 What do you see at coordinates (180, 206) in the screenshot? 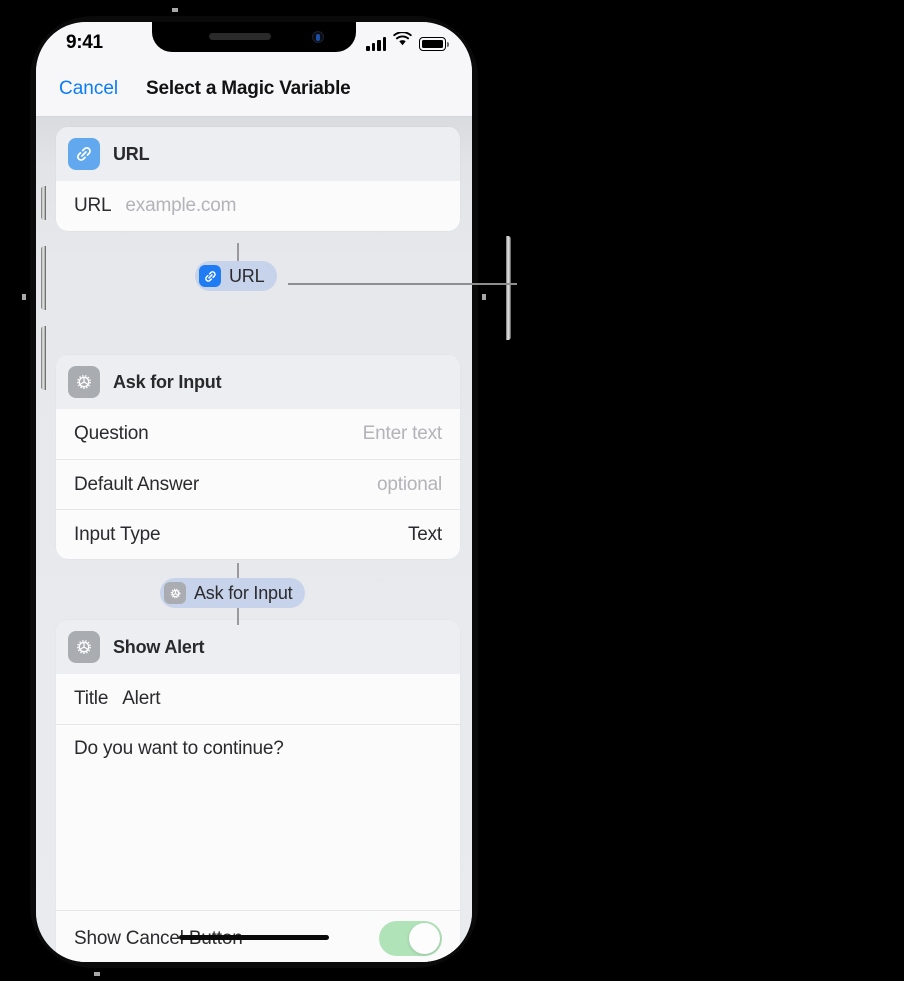
I see `url-row-value: example.com` at bounding box center [180, 206].